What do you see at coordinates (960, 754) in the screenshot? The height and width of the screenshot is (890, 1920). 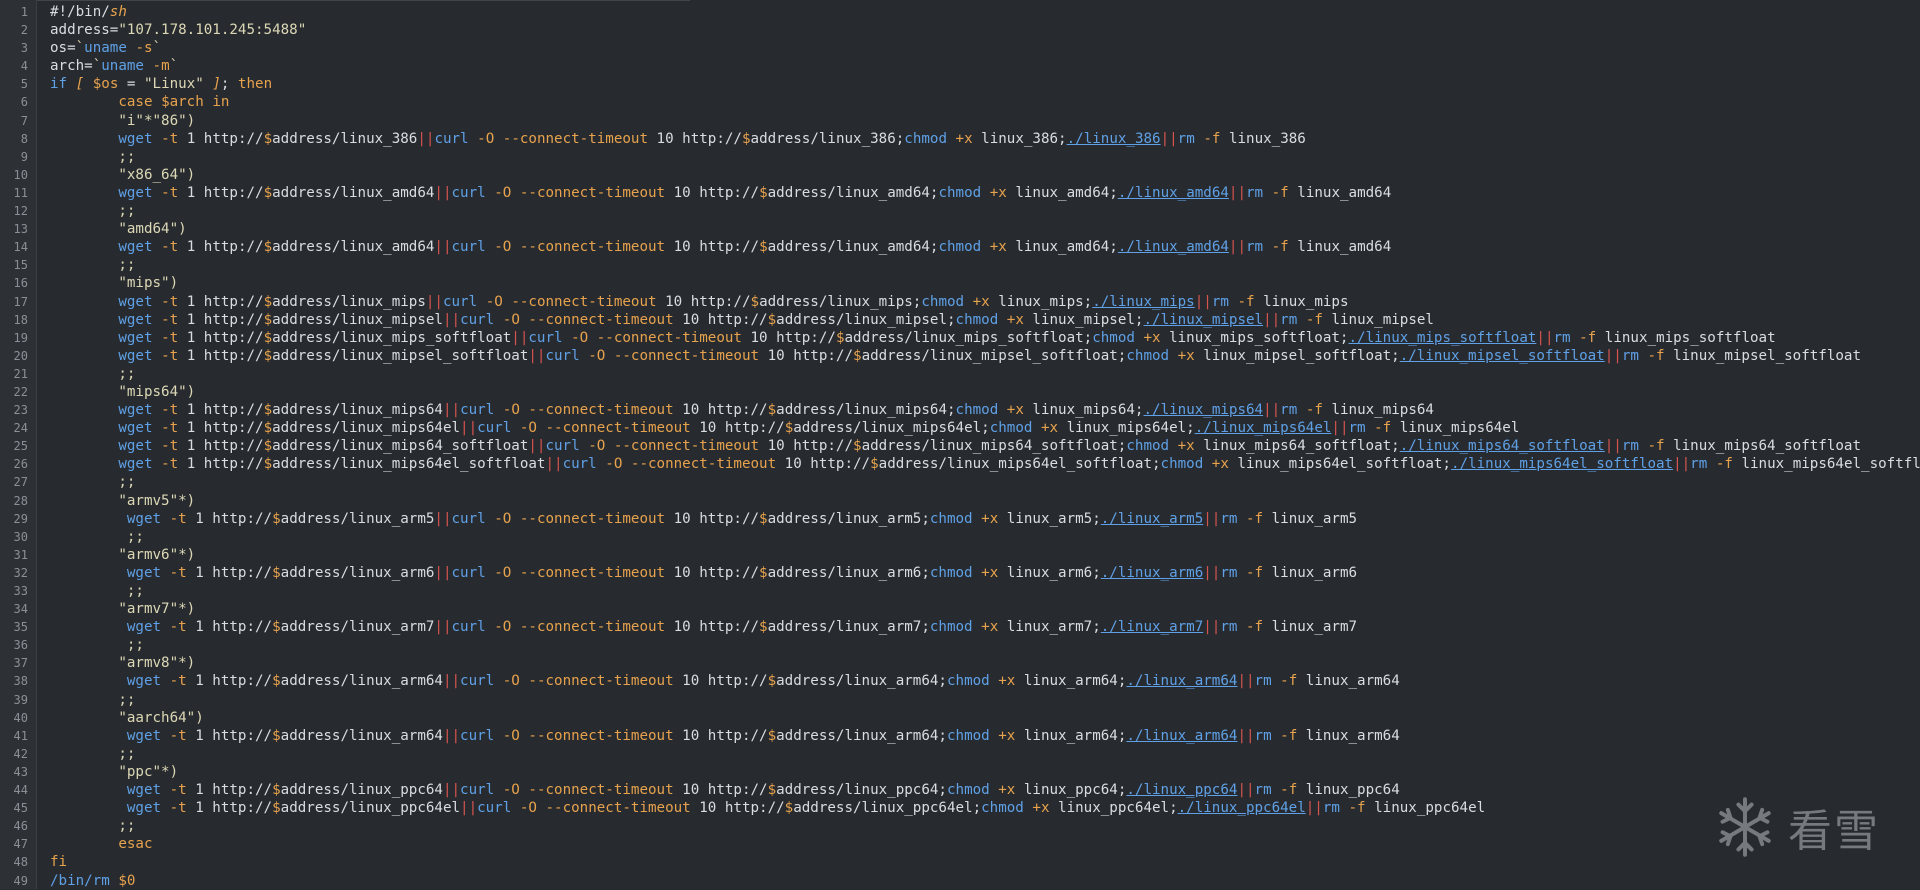 I see `code-line: 42 ;;` at bounding box center [960, 754].